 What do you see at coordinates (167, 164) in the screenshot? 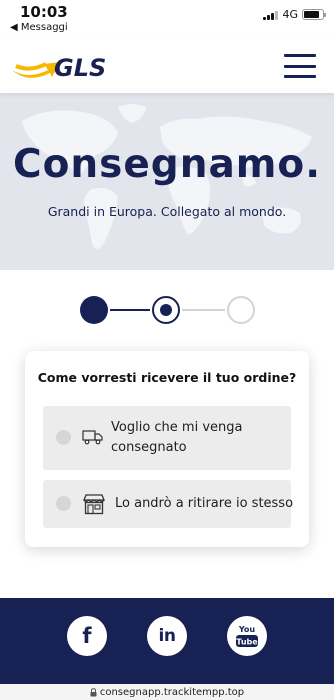
I see `hero-title: Consegnamo.` at bounding box center [167, 164].